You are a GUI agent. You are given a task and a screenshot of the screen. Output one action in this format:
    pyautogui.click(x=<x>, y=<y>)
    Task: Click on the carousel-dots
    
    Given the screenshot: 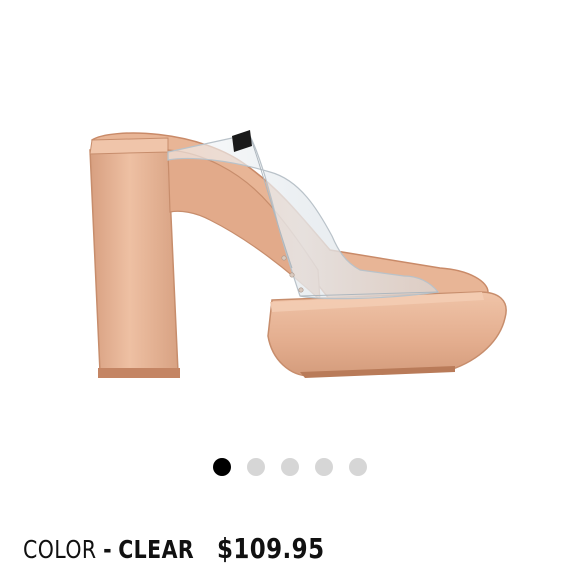 What is the action you would take?
    pyautogui.click(x=290, y=467)
    